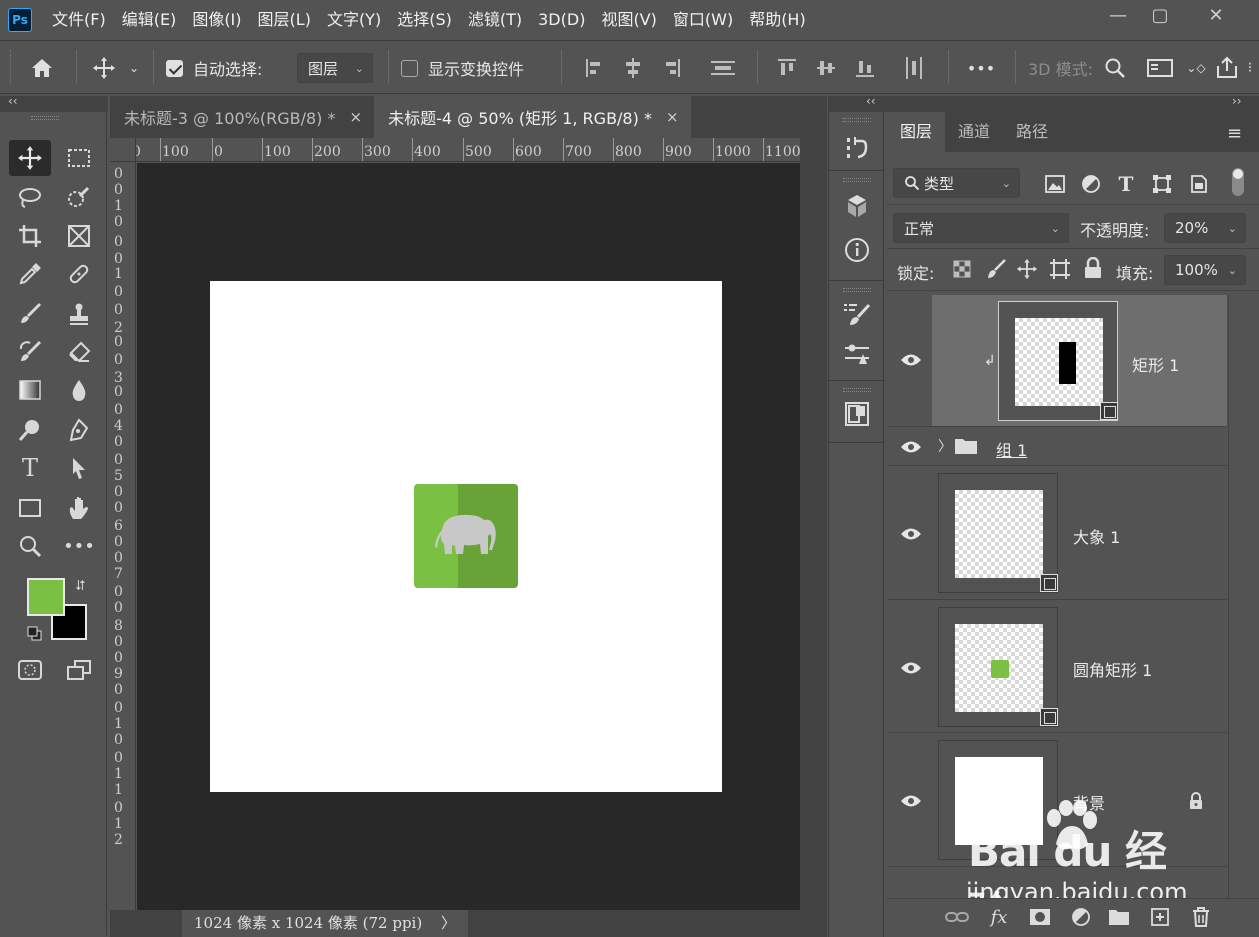  What do you see at coordinates (787, 68) in the screenshot?
I see `align-top-icon` at bounding box center [787, 68].